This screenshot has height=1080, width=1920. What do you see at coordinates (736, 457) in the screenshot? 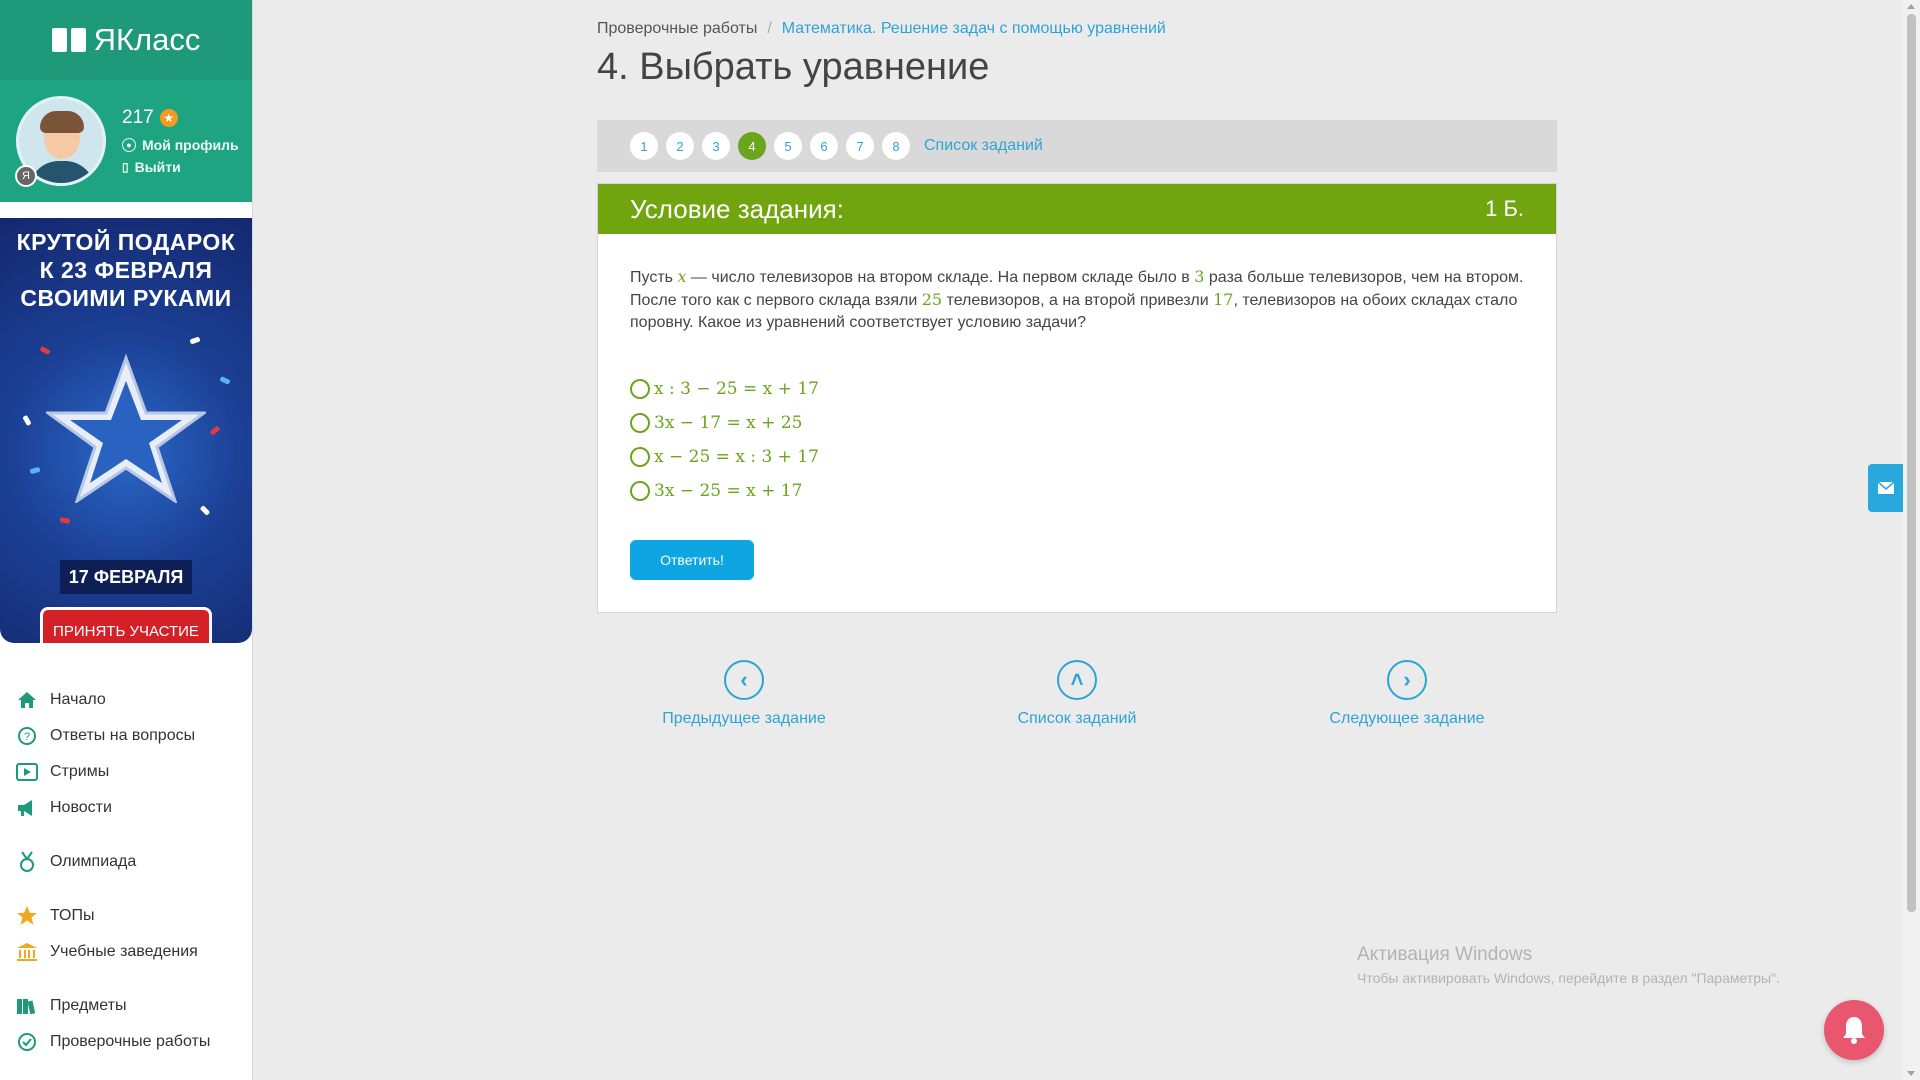
I see `answer-option-label: x − 25 = x : 3 + 17` at bounding box center [736, 457].